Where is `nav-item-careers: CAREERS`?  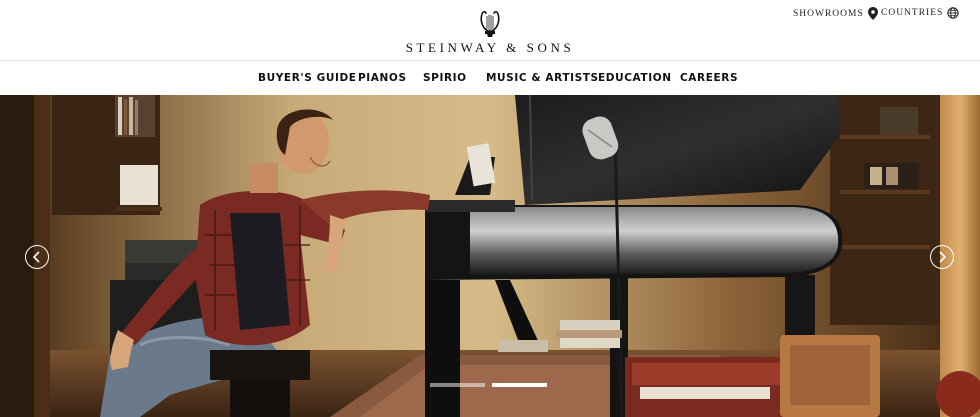 nav-item-careers: CAREERS is located at coordinates (709, 78).